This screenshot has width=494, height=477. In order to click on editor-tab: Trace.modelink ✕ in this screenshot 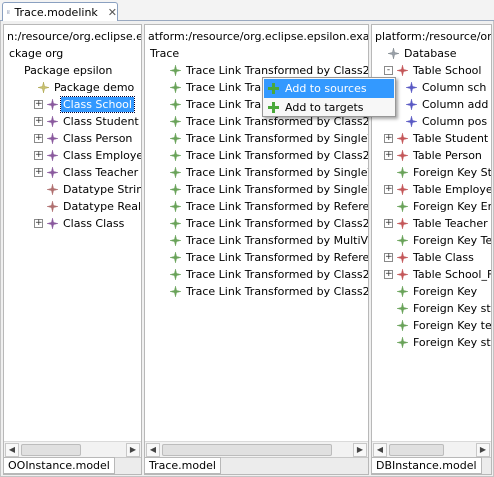, I will do `click(60, 11)`.